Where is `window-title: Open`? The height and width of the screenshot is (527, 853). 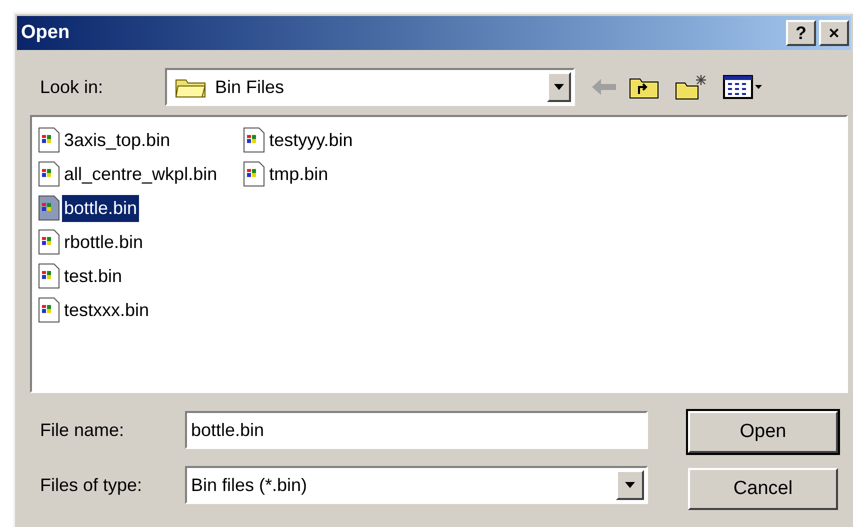
window-title: Open is located at coordinates (45, 32).